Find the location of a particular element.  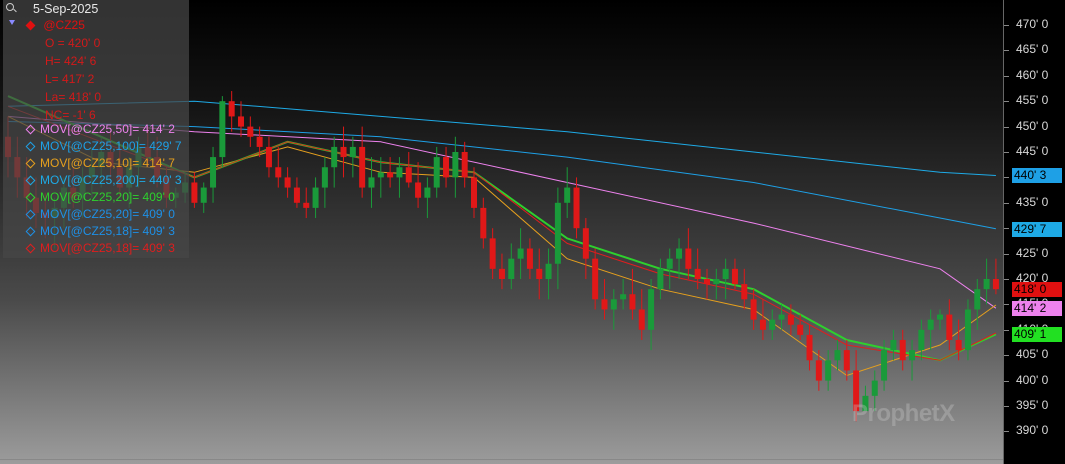

legend-study-3: MOV[@CZ25,200]= 440' 3 is located at coordinates (103, 180).